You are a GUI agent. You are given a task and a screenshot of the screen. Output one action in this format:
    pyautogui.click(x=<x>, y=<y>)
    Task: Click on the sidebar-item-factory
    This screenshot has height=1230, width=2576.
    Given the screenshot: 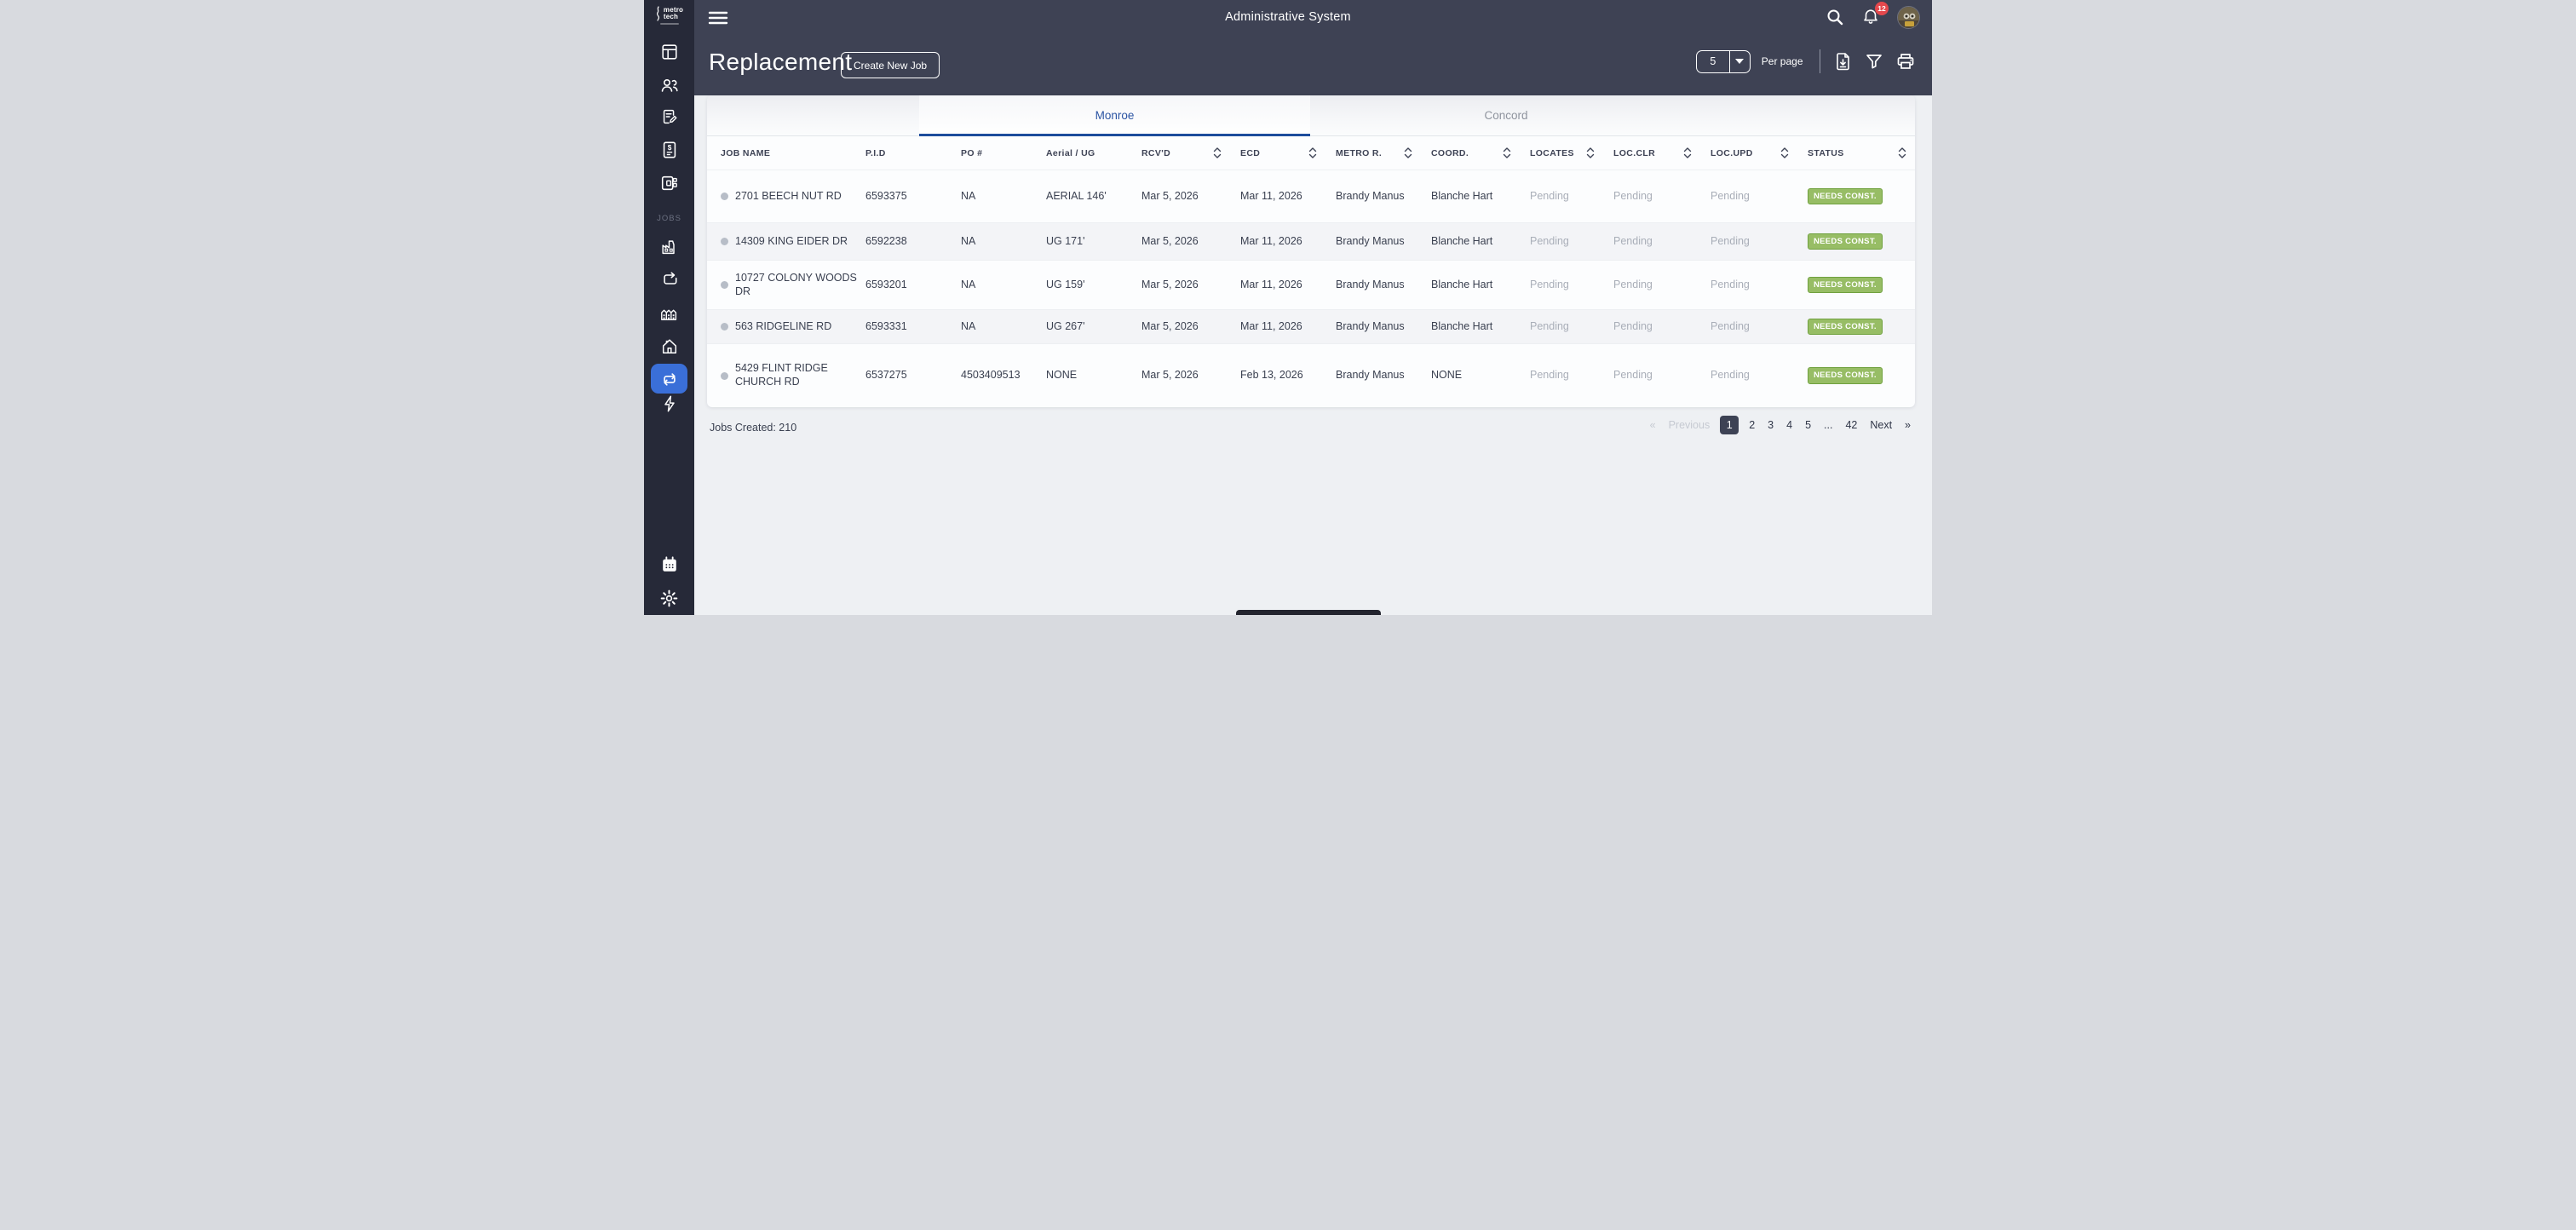 What is the action you would take?
    pyautogui.click(x=669, y=247)
    